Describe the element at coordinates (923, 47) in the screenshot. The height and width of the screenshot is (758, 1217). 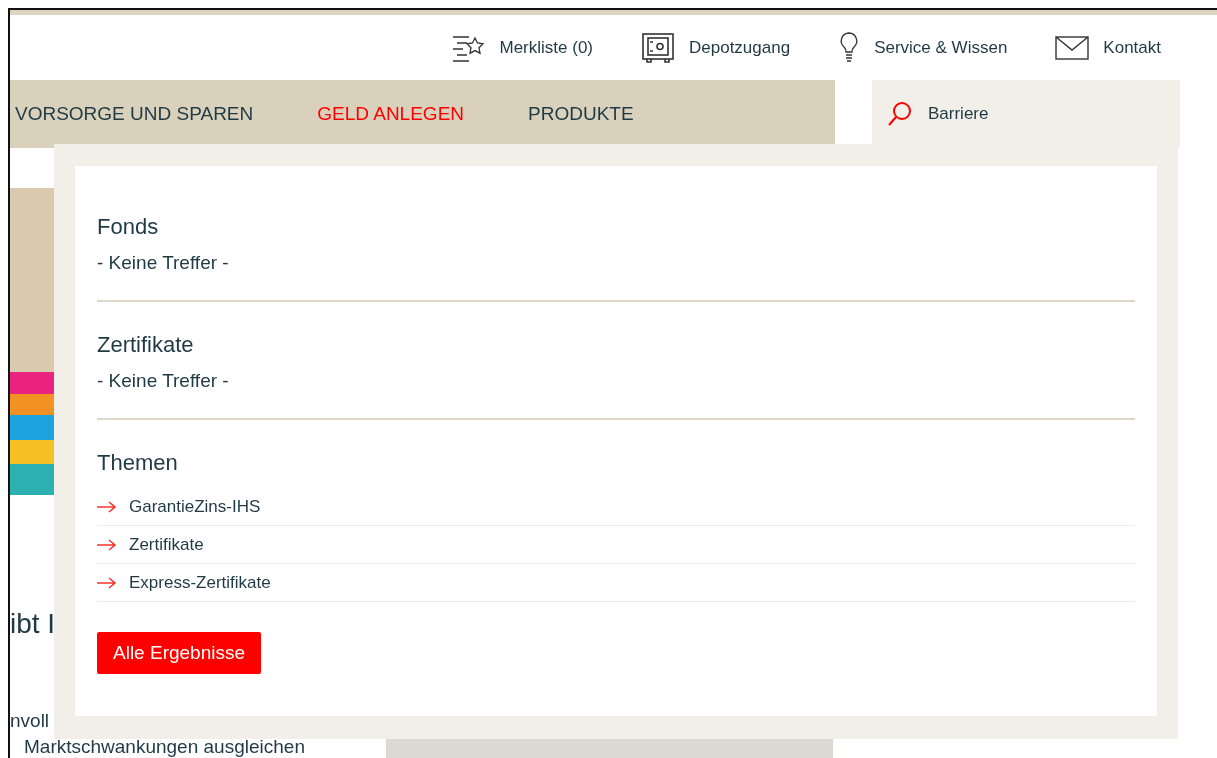
I see `utility-link: Service & Wissen` at that location.